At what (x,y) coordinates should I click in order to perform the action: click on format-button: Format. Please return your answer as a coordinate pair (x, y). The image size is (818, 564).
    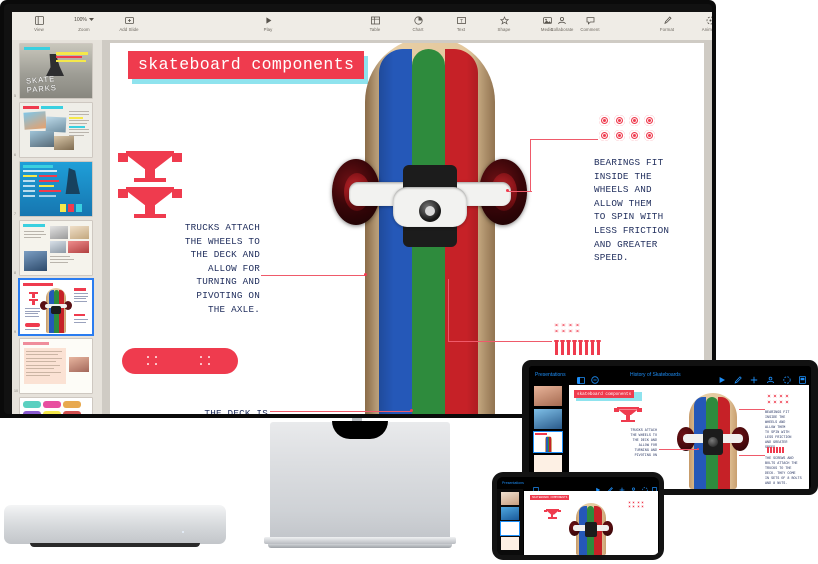
    Looking at the image, I should click on (667, 23).